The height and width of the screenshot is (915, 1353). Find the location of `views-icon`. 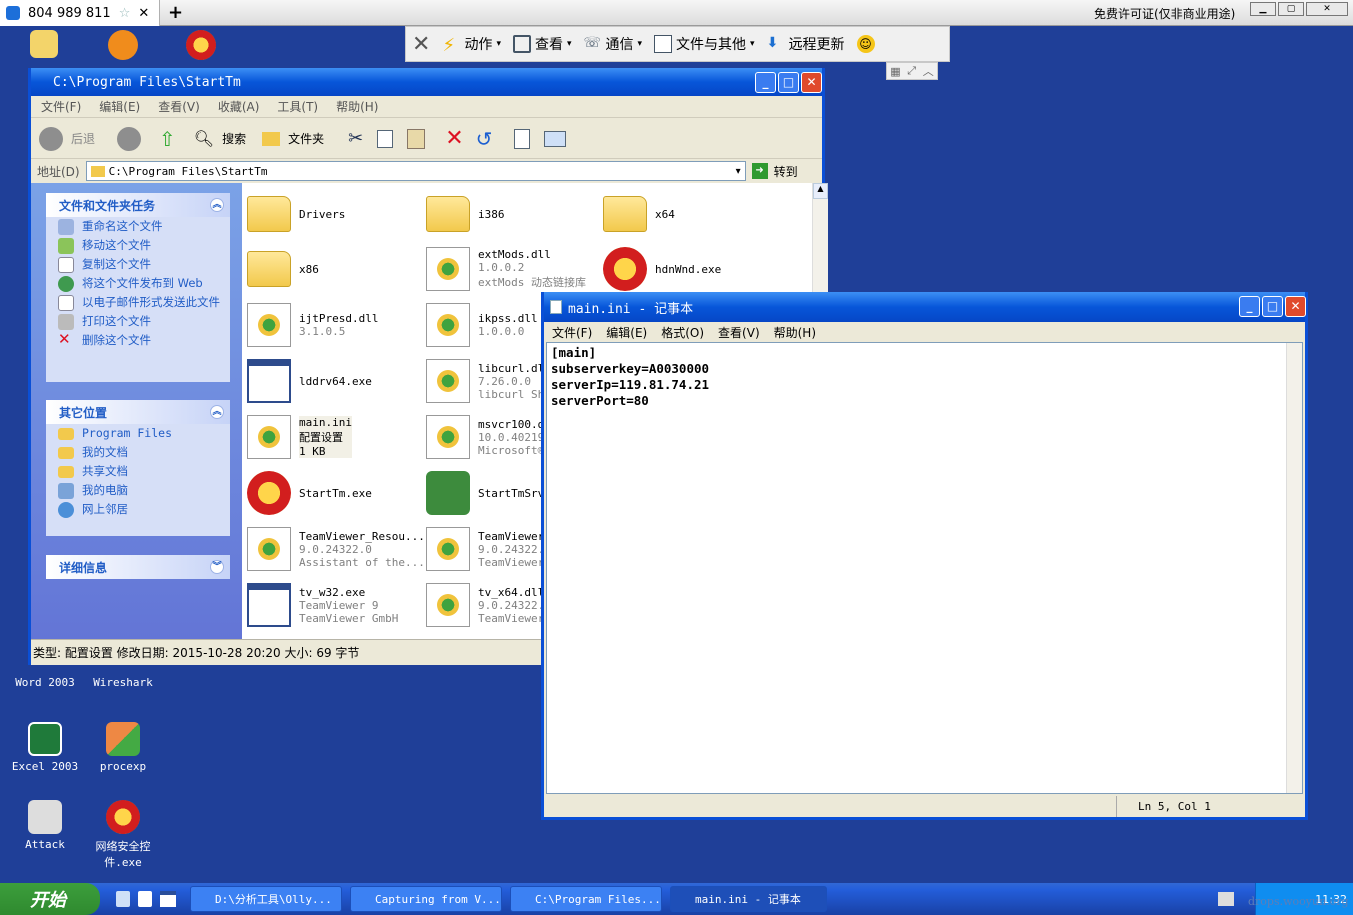

views-icon is located at coordinates (555, 138).